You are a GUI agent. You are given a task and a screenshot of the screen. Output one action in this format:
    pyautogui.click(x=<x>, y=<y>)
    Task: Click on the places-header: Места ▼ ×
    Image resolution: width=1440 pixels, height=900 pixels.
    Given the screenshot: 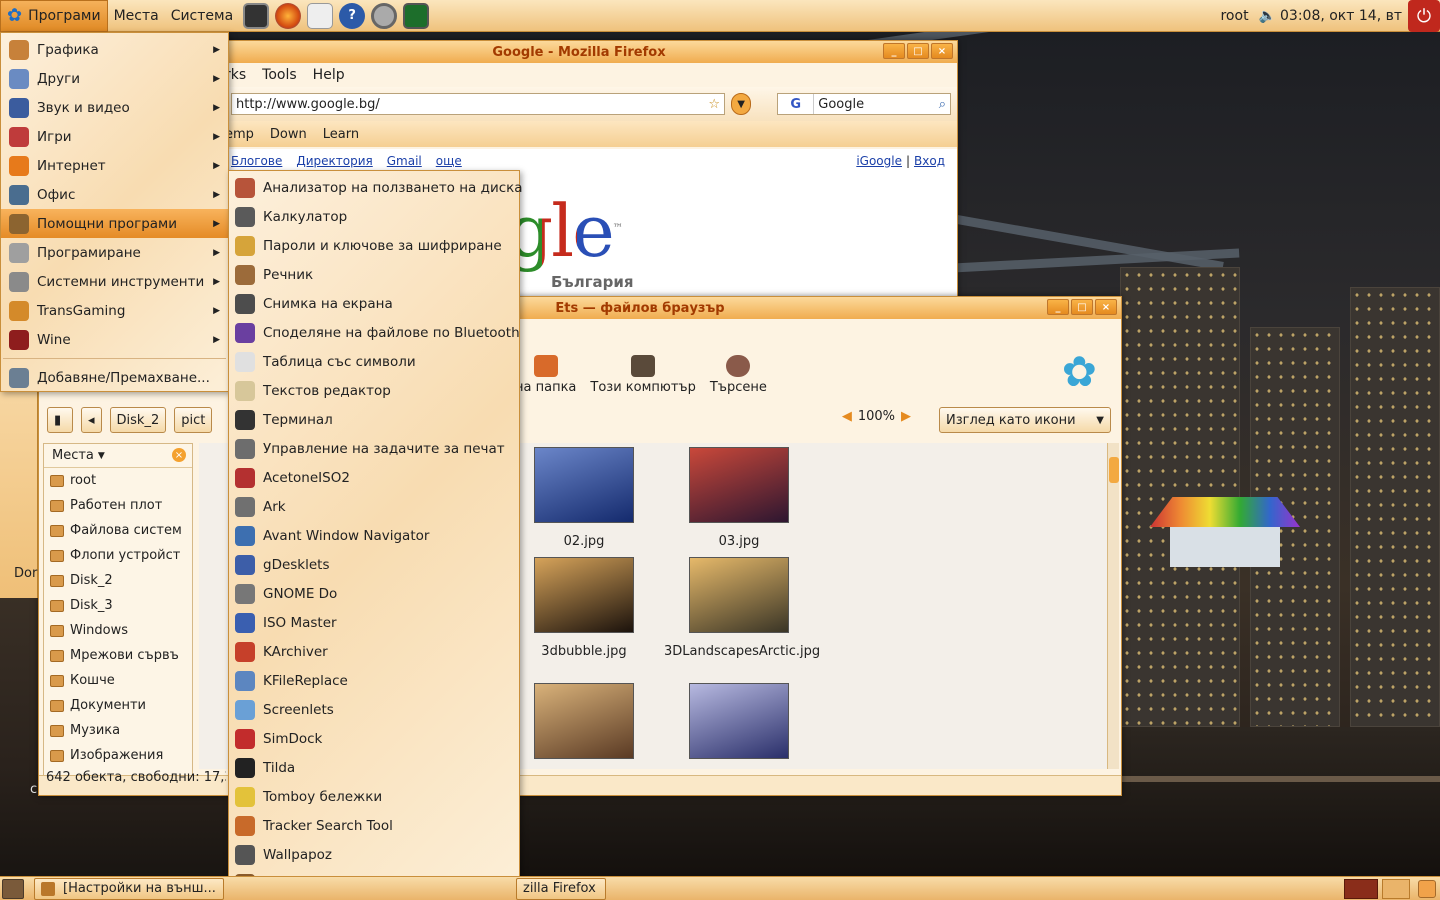 What is the action you would take?
    pyautogui.click(x=118, y=456)
    